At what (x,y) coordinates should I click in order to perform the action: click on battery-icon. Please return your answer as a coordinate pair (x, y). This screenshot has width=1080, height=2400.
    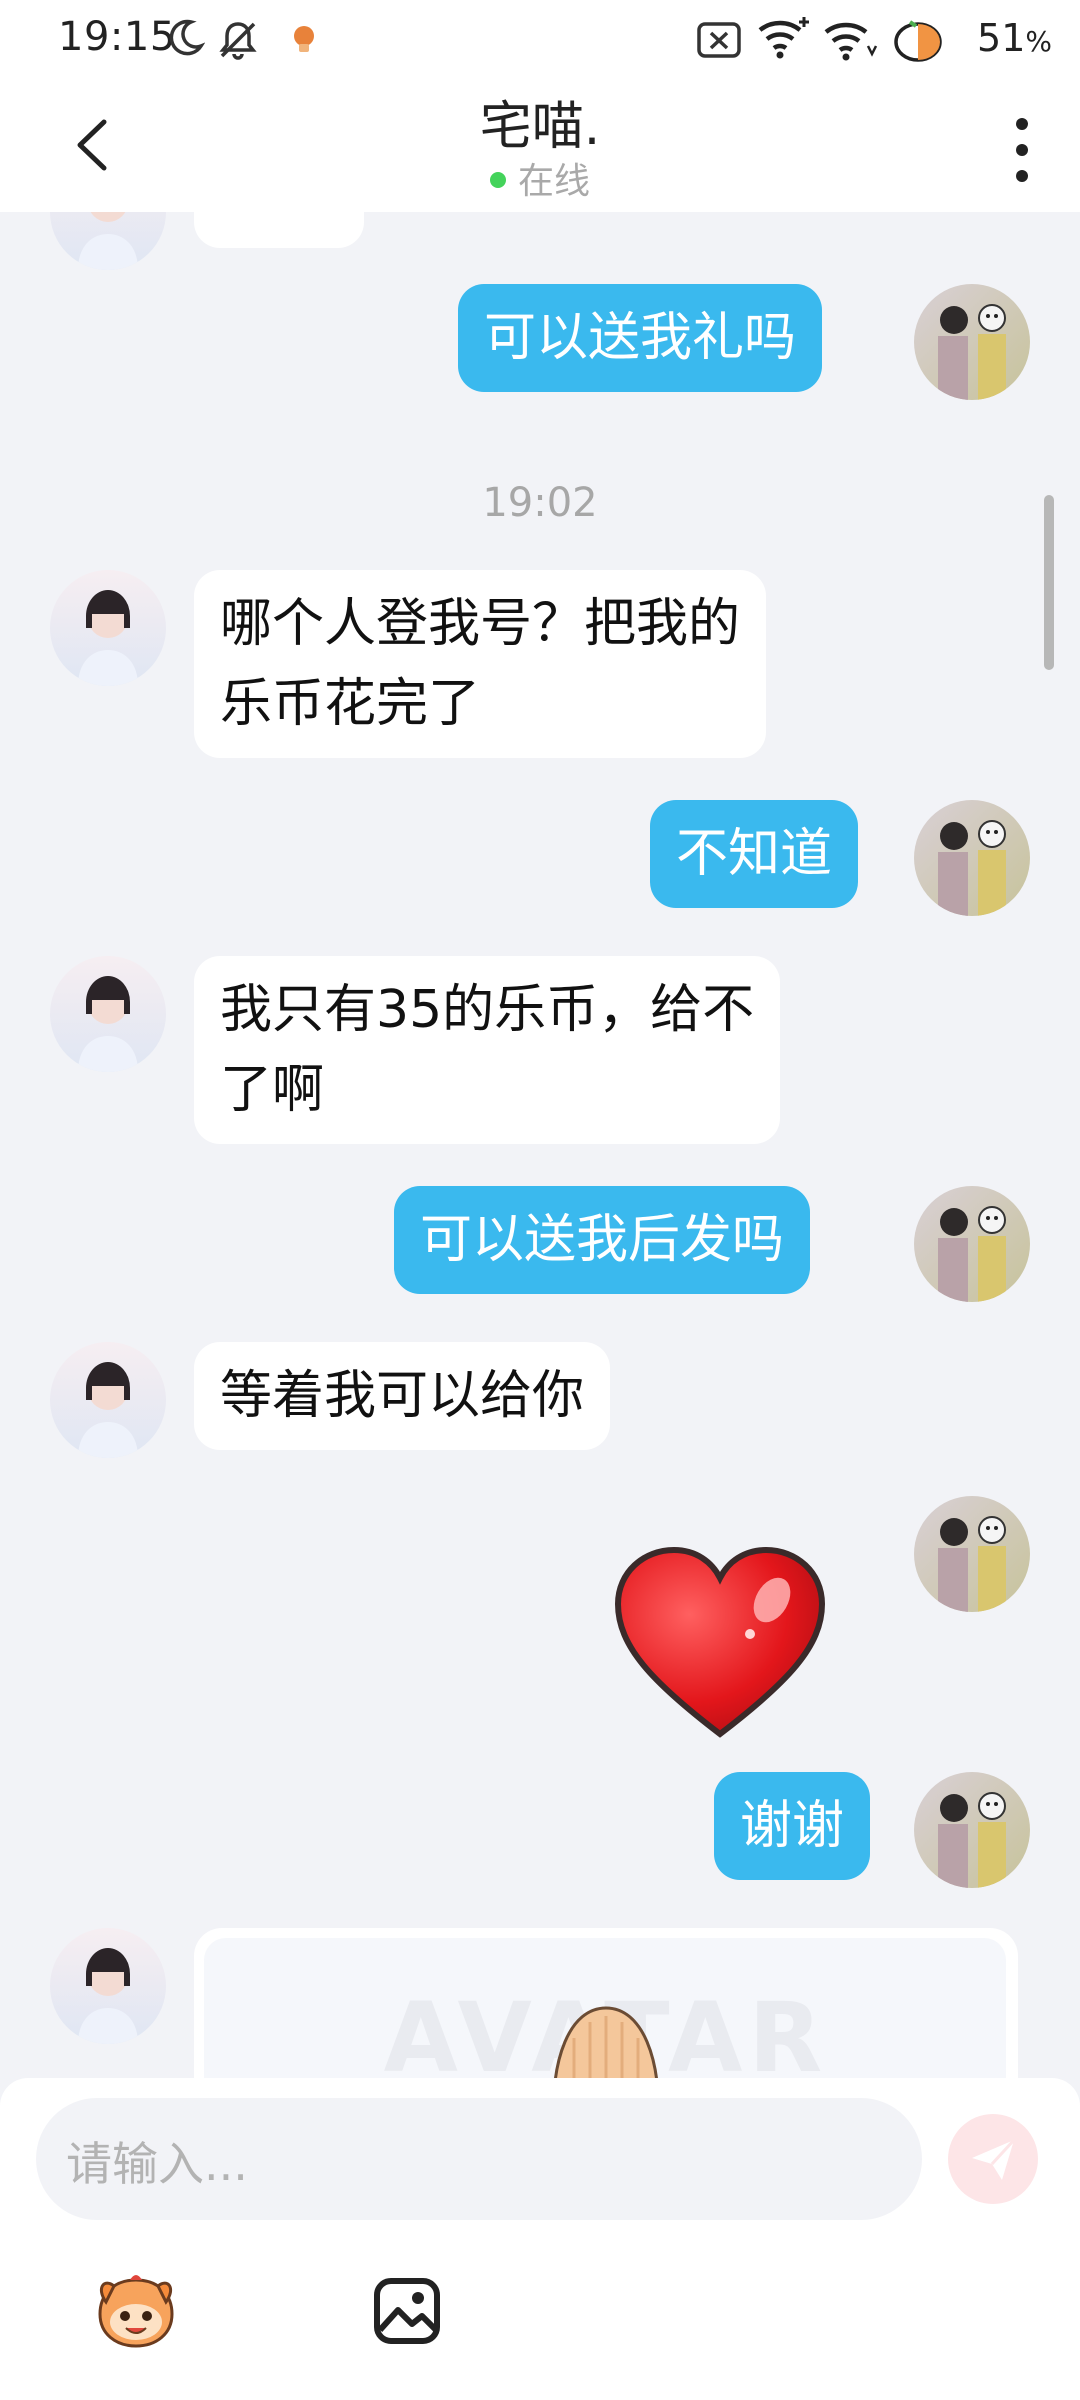
    Looking at the image, I should click on (918, 41).